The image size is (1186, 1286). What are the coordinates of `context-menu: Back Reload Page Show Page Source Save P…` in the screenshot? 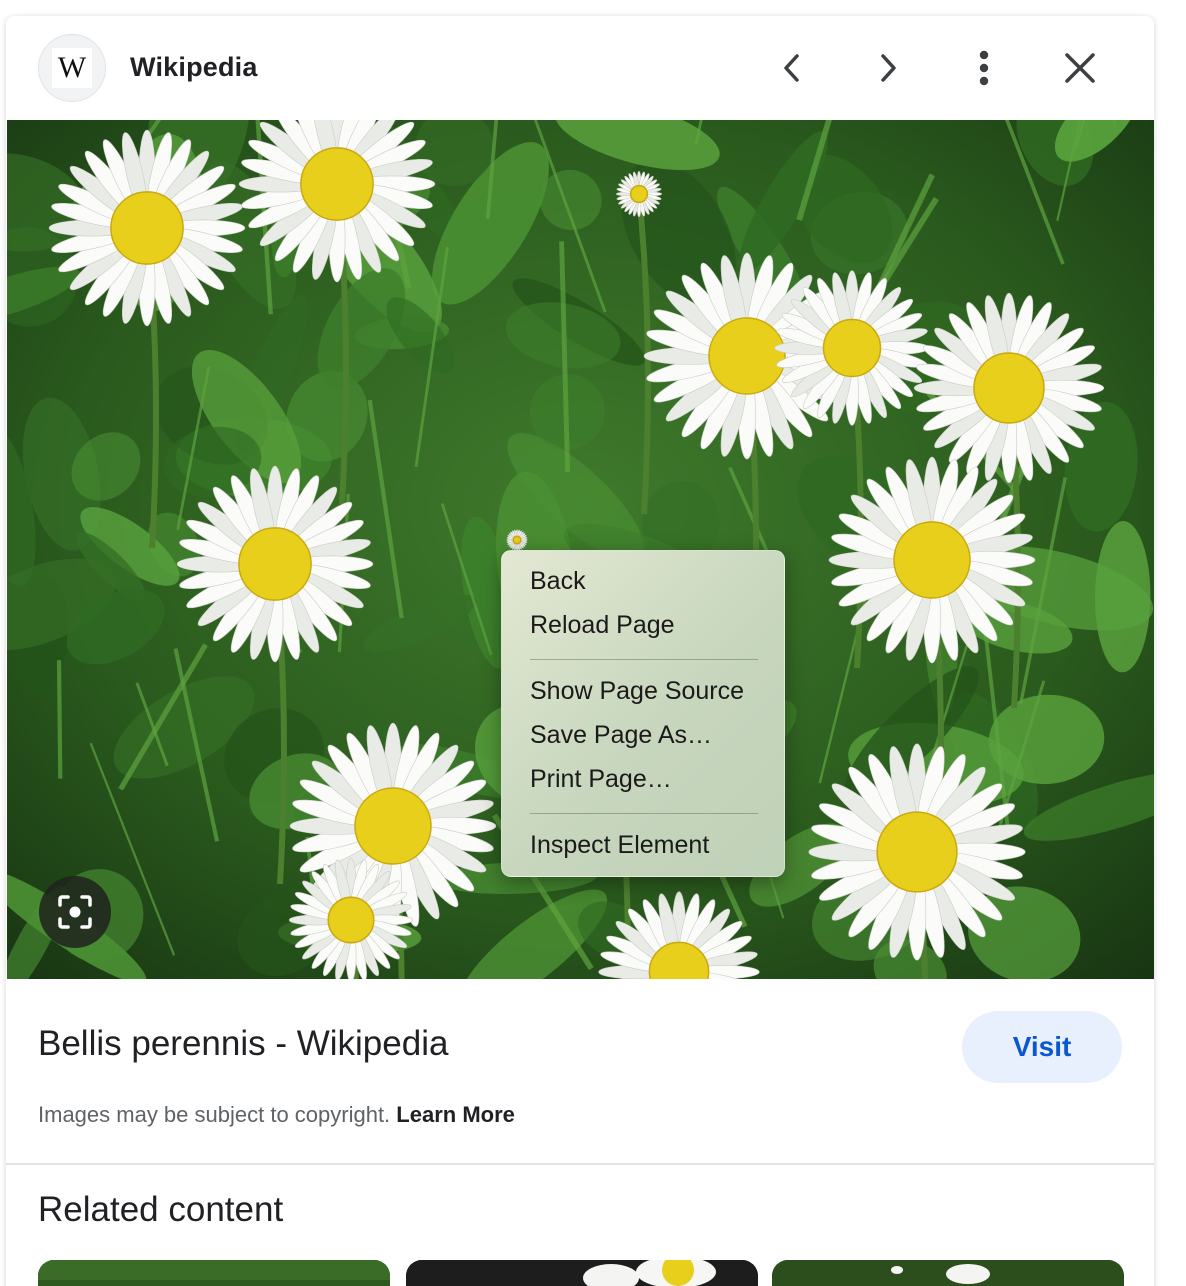 It's located at (643, 713).